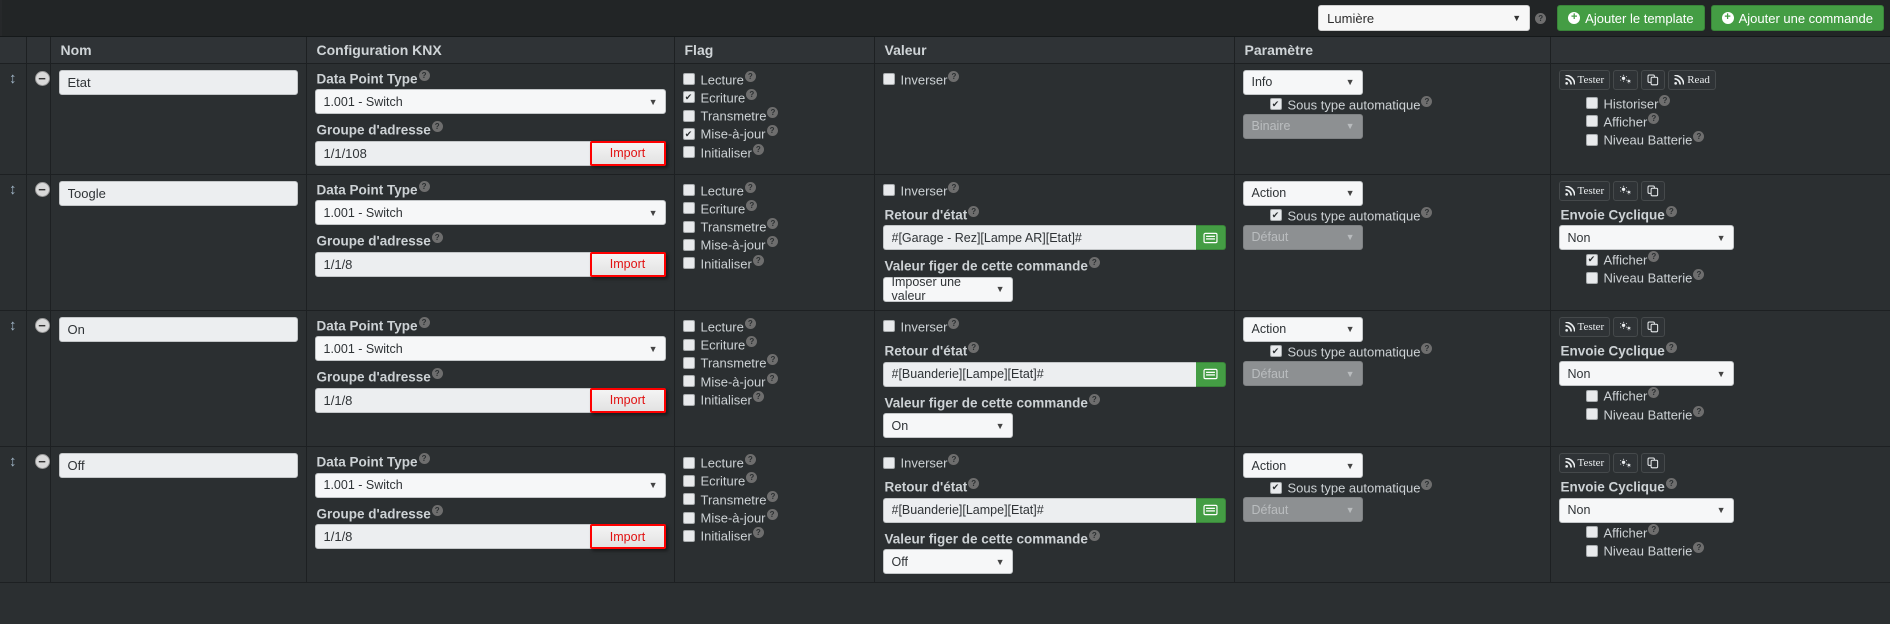  I want to click on flag-lecture-checkbox, so click(688, 79).